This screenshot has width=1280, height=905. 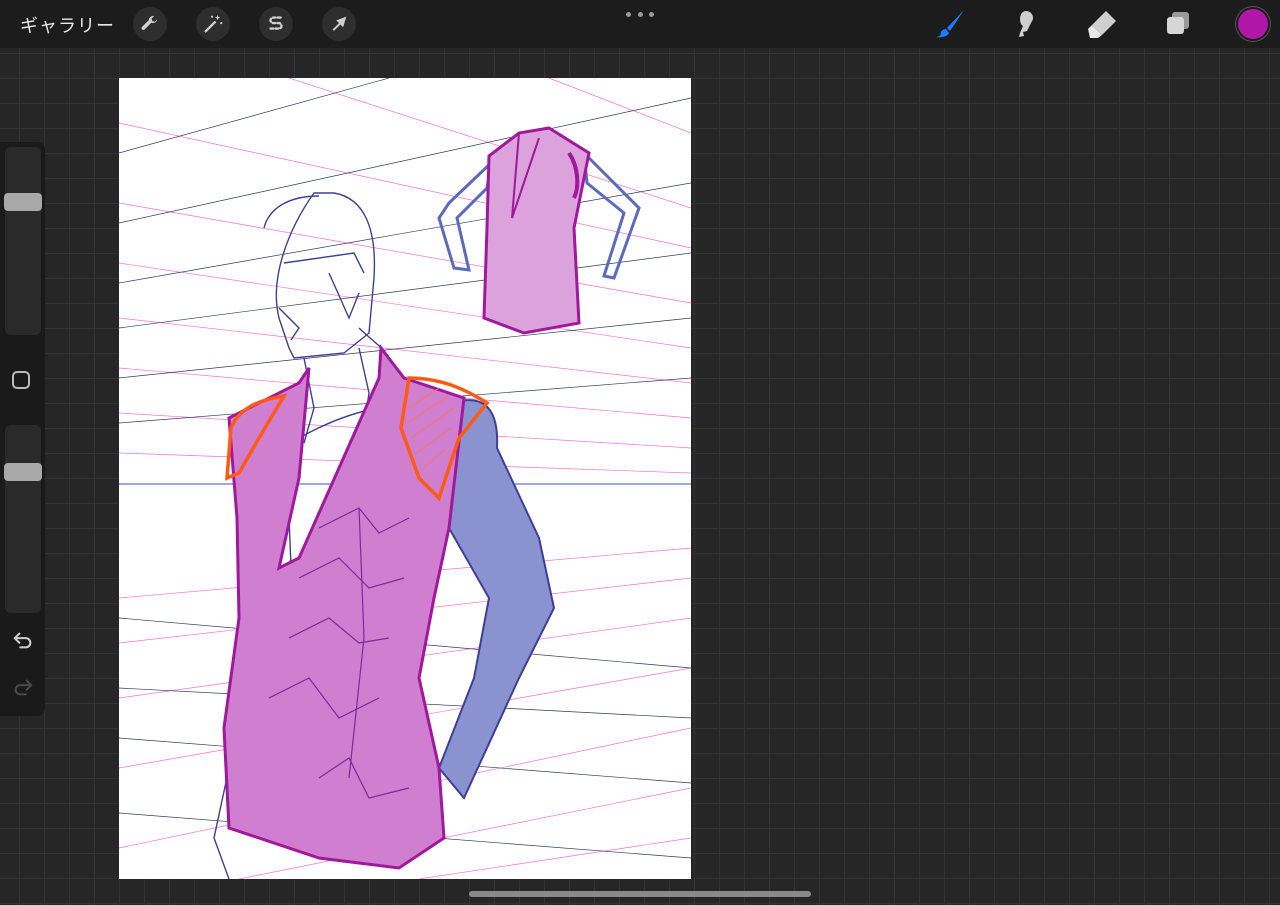 I want to click on undo-button, so click(x=23, y=640).